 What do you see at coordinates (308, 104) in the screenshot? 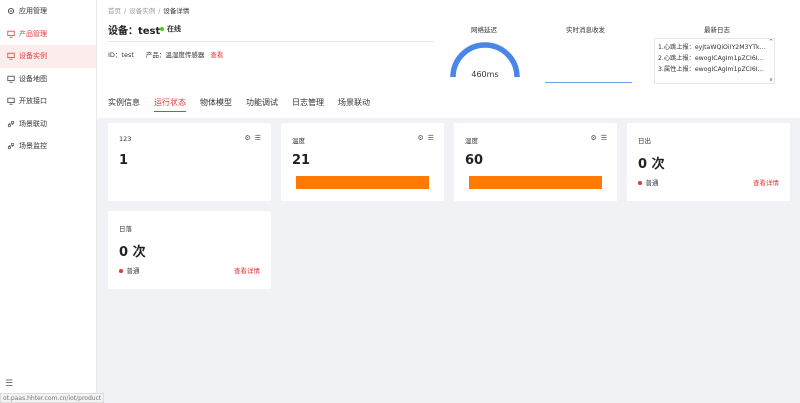
I see `tab-log-management: 日志管理` at bounding box center [308, 104].